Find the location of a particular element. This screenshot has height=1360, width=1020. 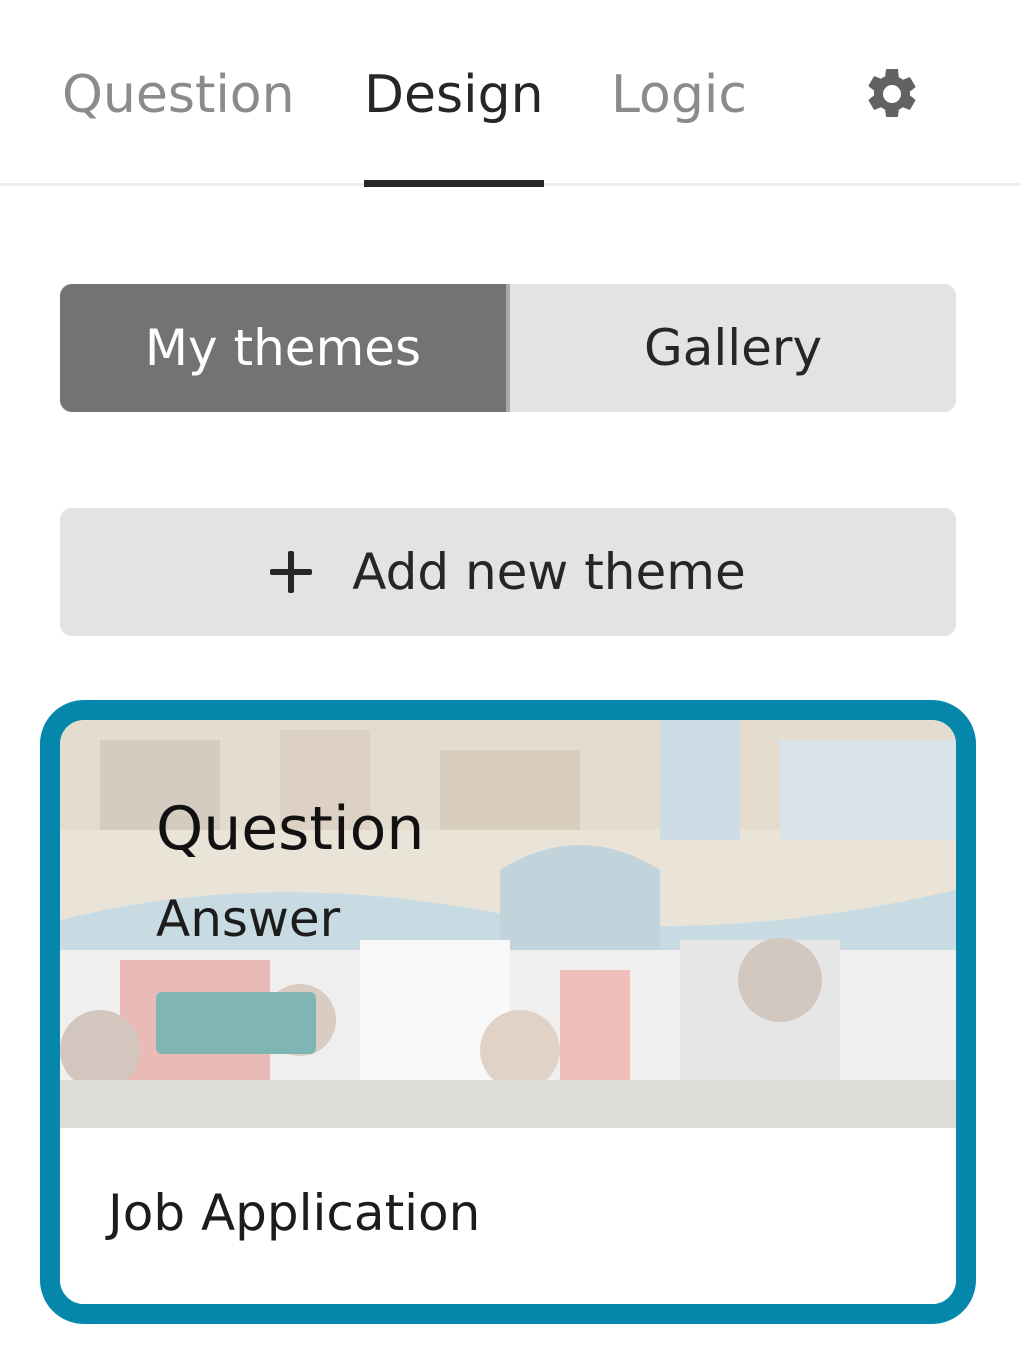

theme-name: Job Application is located at coordinates (294, 1213).